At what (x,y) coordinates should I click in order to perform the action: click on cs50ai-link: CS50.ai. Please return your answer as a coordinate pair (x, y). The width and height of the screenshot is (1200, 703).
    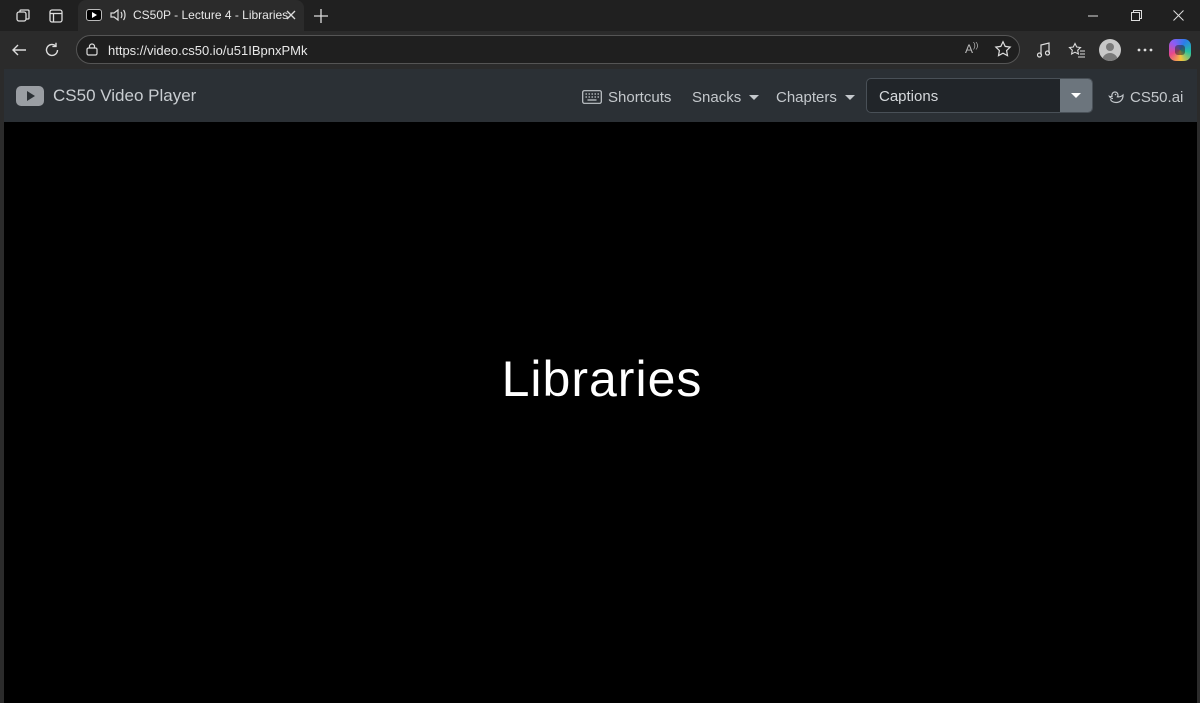
    Looking at the image, I should click on (1145, 97).